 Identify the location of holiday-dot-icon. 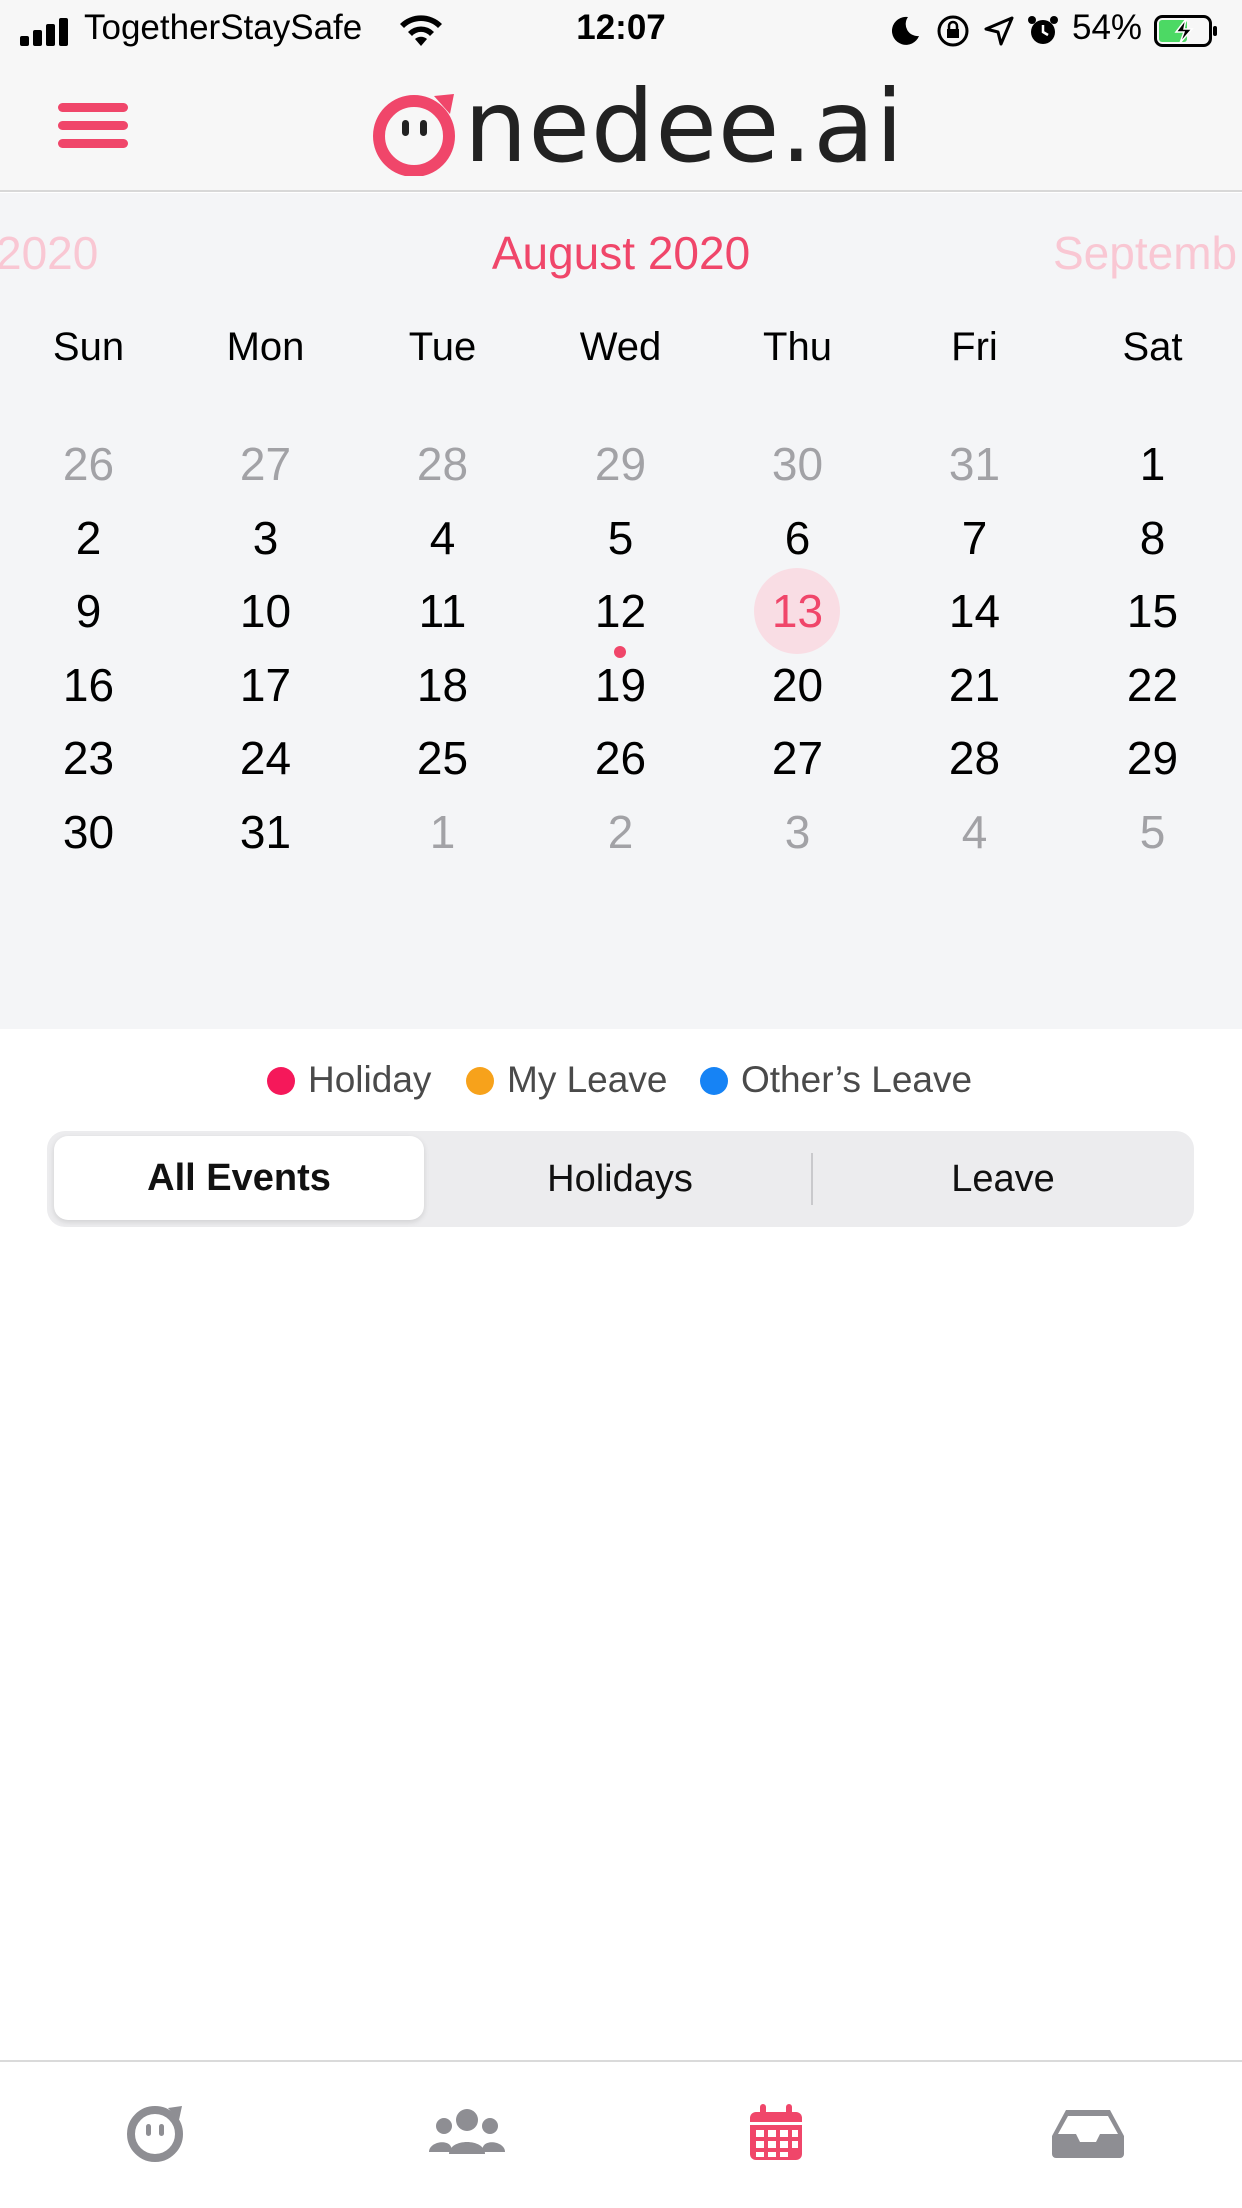
(281, 1081).